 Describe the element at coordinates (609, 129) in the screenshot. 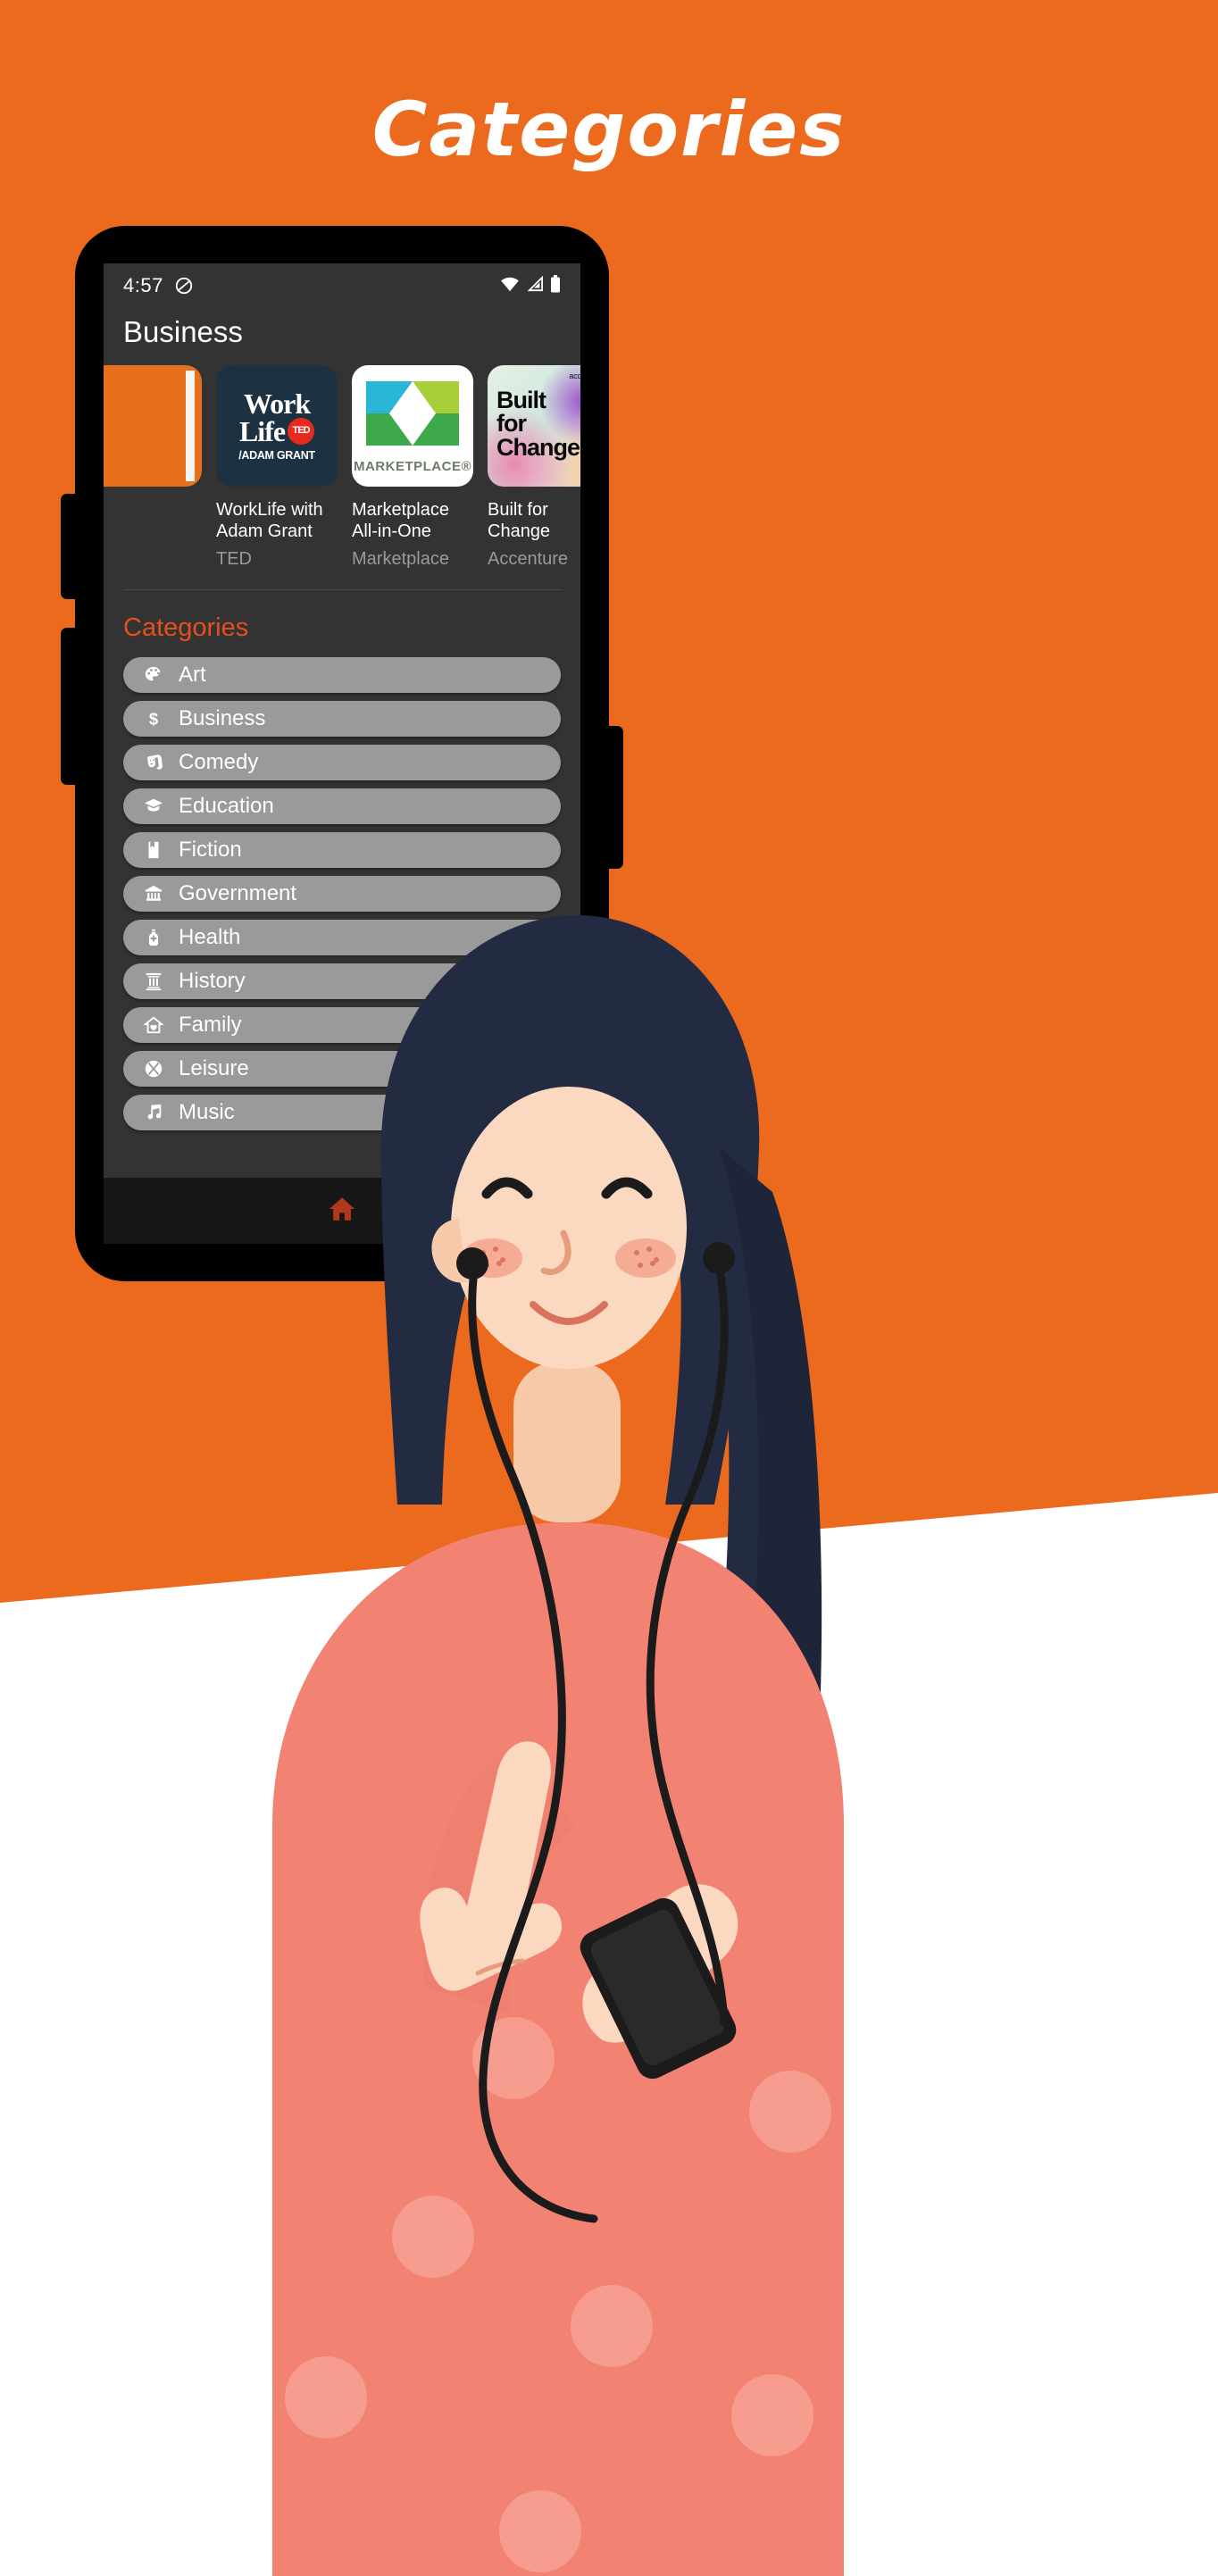

I see `page-title: Categories` at that location.